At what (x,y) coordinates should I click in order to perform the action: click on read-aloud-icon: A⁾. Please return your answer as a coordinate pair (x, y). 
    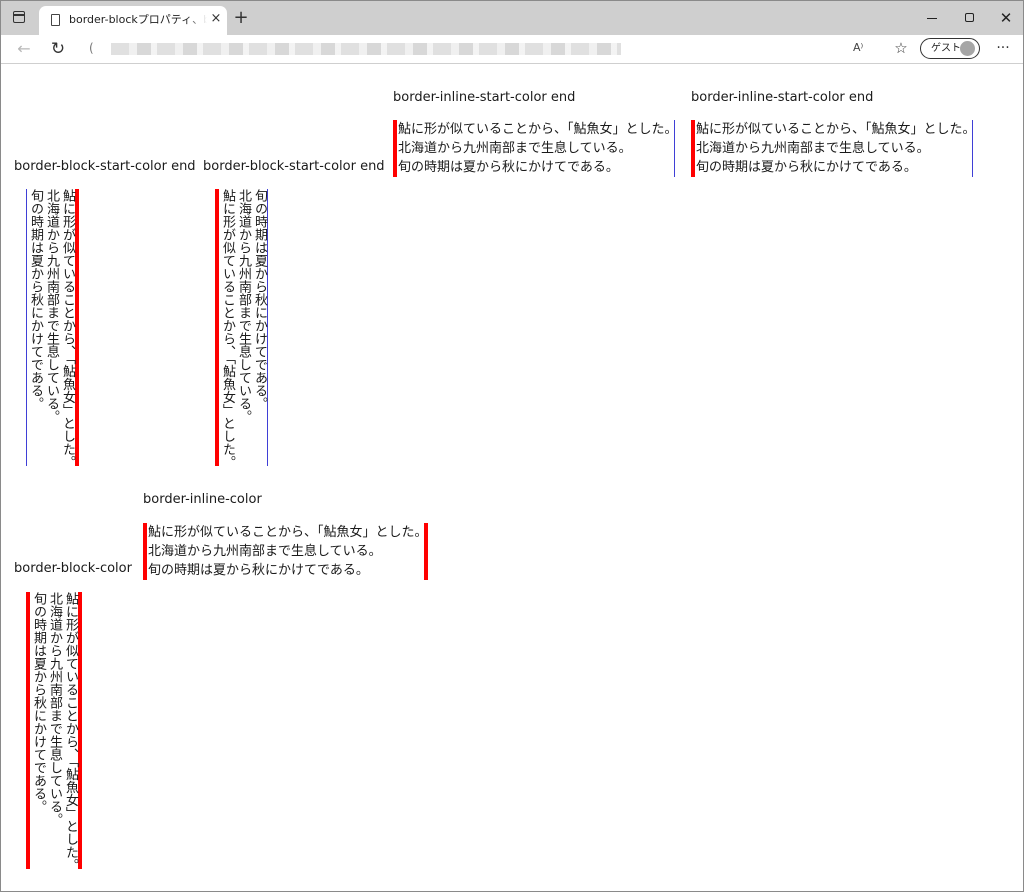
    Looking at the image, I should click on (858, 47).